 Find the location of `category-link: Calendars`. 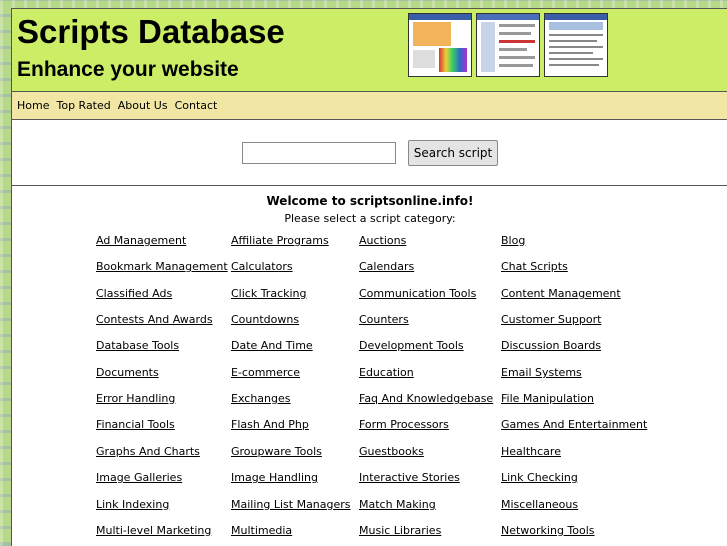

category-link: Calendars is located at coordinates (386, 266).